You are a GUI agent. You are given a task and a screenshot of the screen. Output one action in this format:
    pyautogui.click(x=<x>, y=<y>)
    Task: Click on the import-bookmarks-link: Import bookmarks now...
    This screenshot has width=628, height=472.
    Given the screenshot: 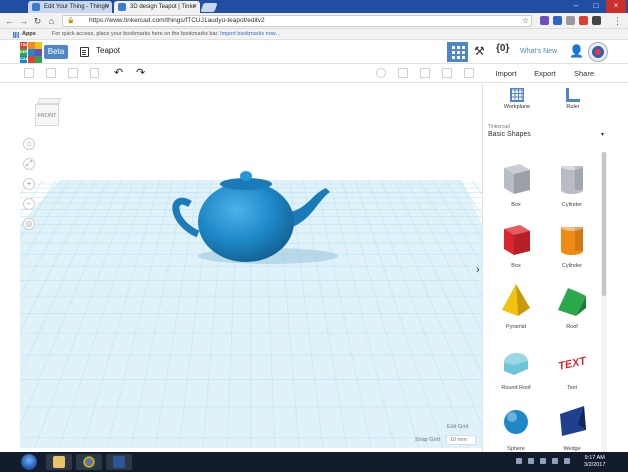 What is the action you would take?
    pyautogui.click(x=250, y=34)
    